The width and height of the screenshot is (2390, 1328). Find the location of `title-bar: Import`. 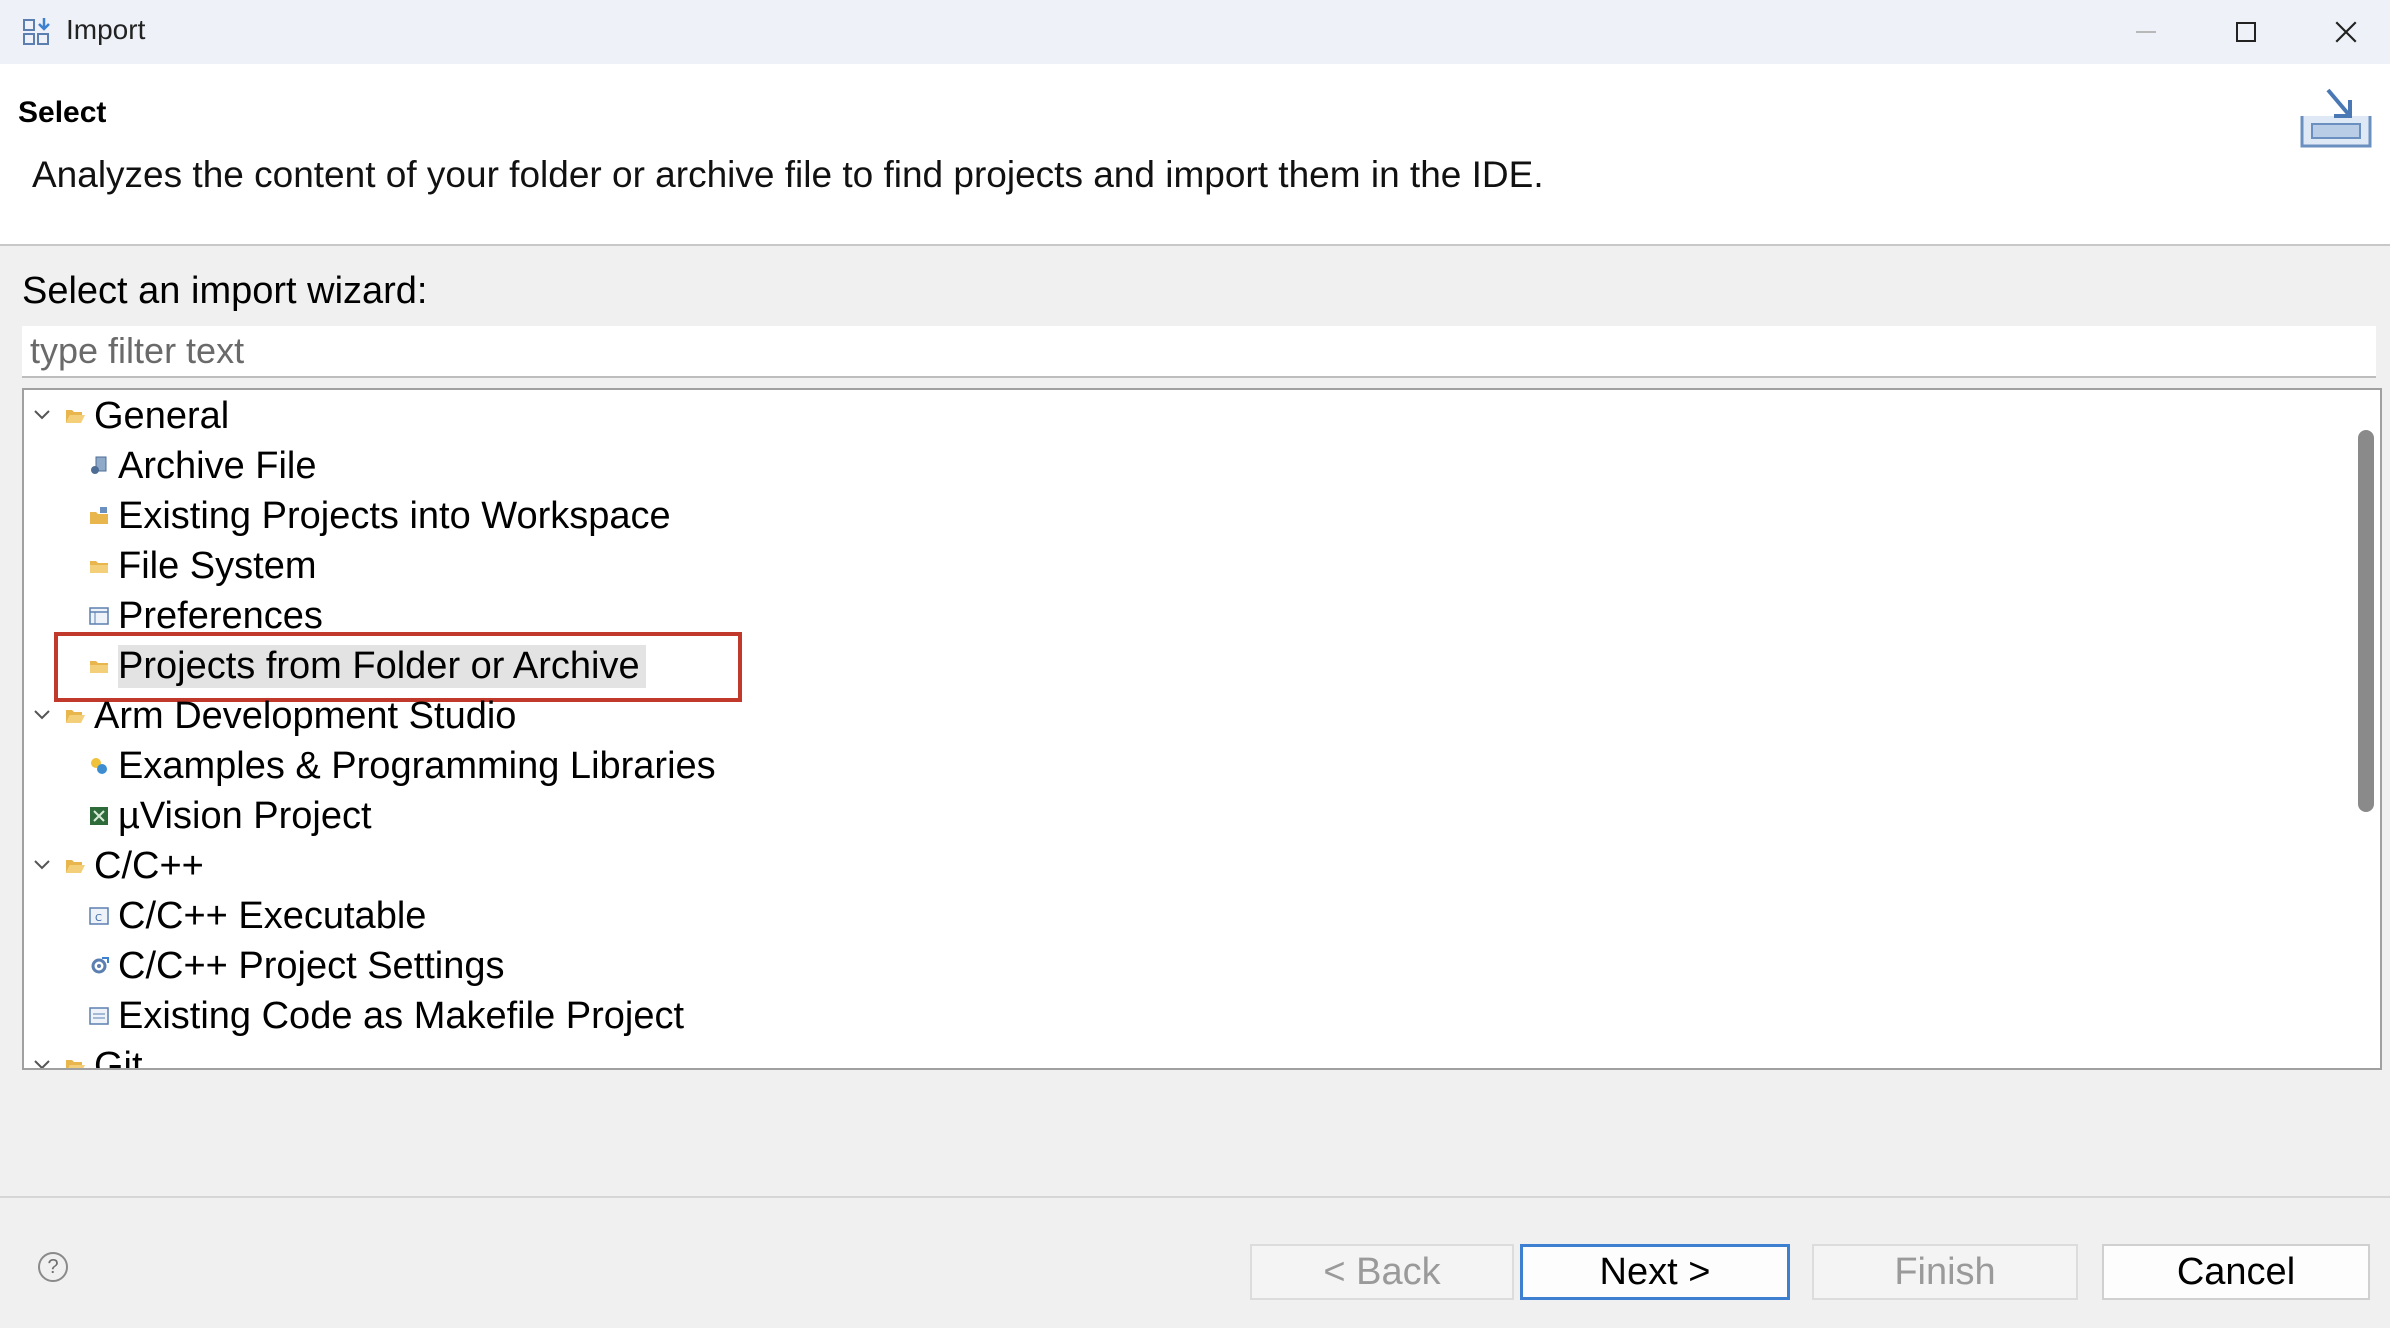

title-bar: Import is located at coordinates (1195, 32).